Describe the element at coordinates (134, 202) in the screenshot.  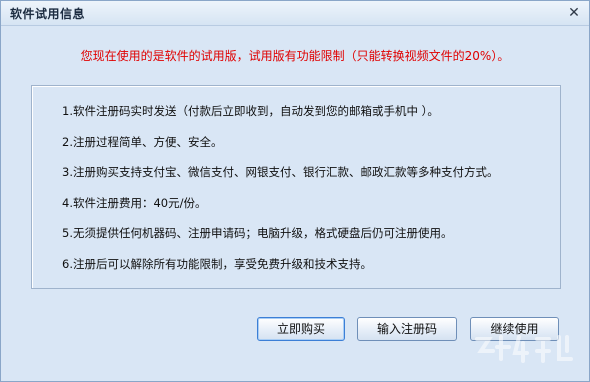
I see `info-item-4: 4.软件注册费用：40元/份。` at that location.